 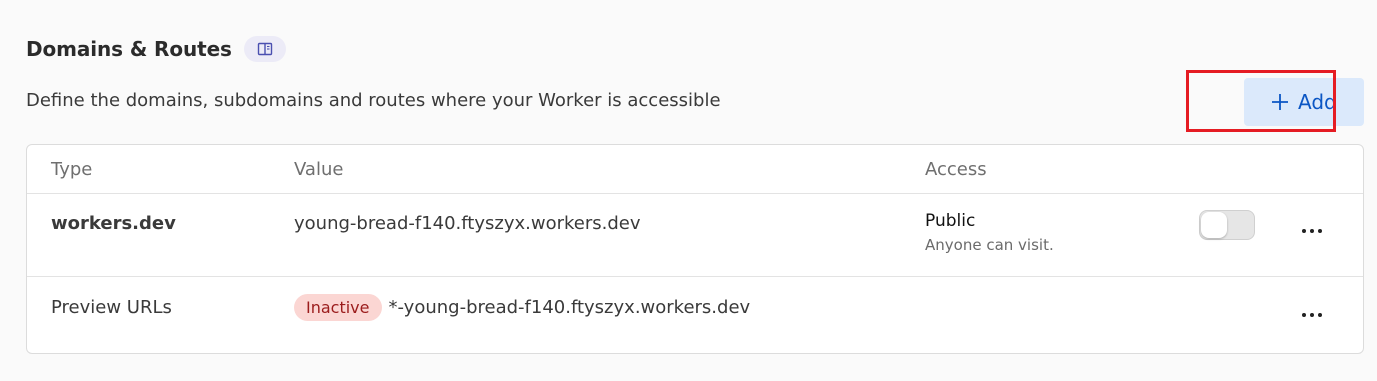 I want to click on route-value: young-bread-f140.ftyszyx.workers.dev, so click(x=467, y=223).